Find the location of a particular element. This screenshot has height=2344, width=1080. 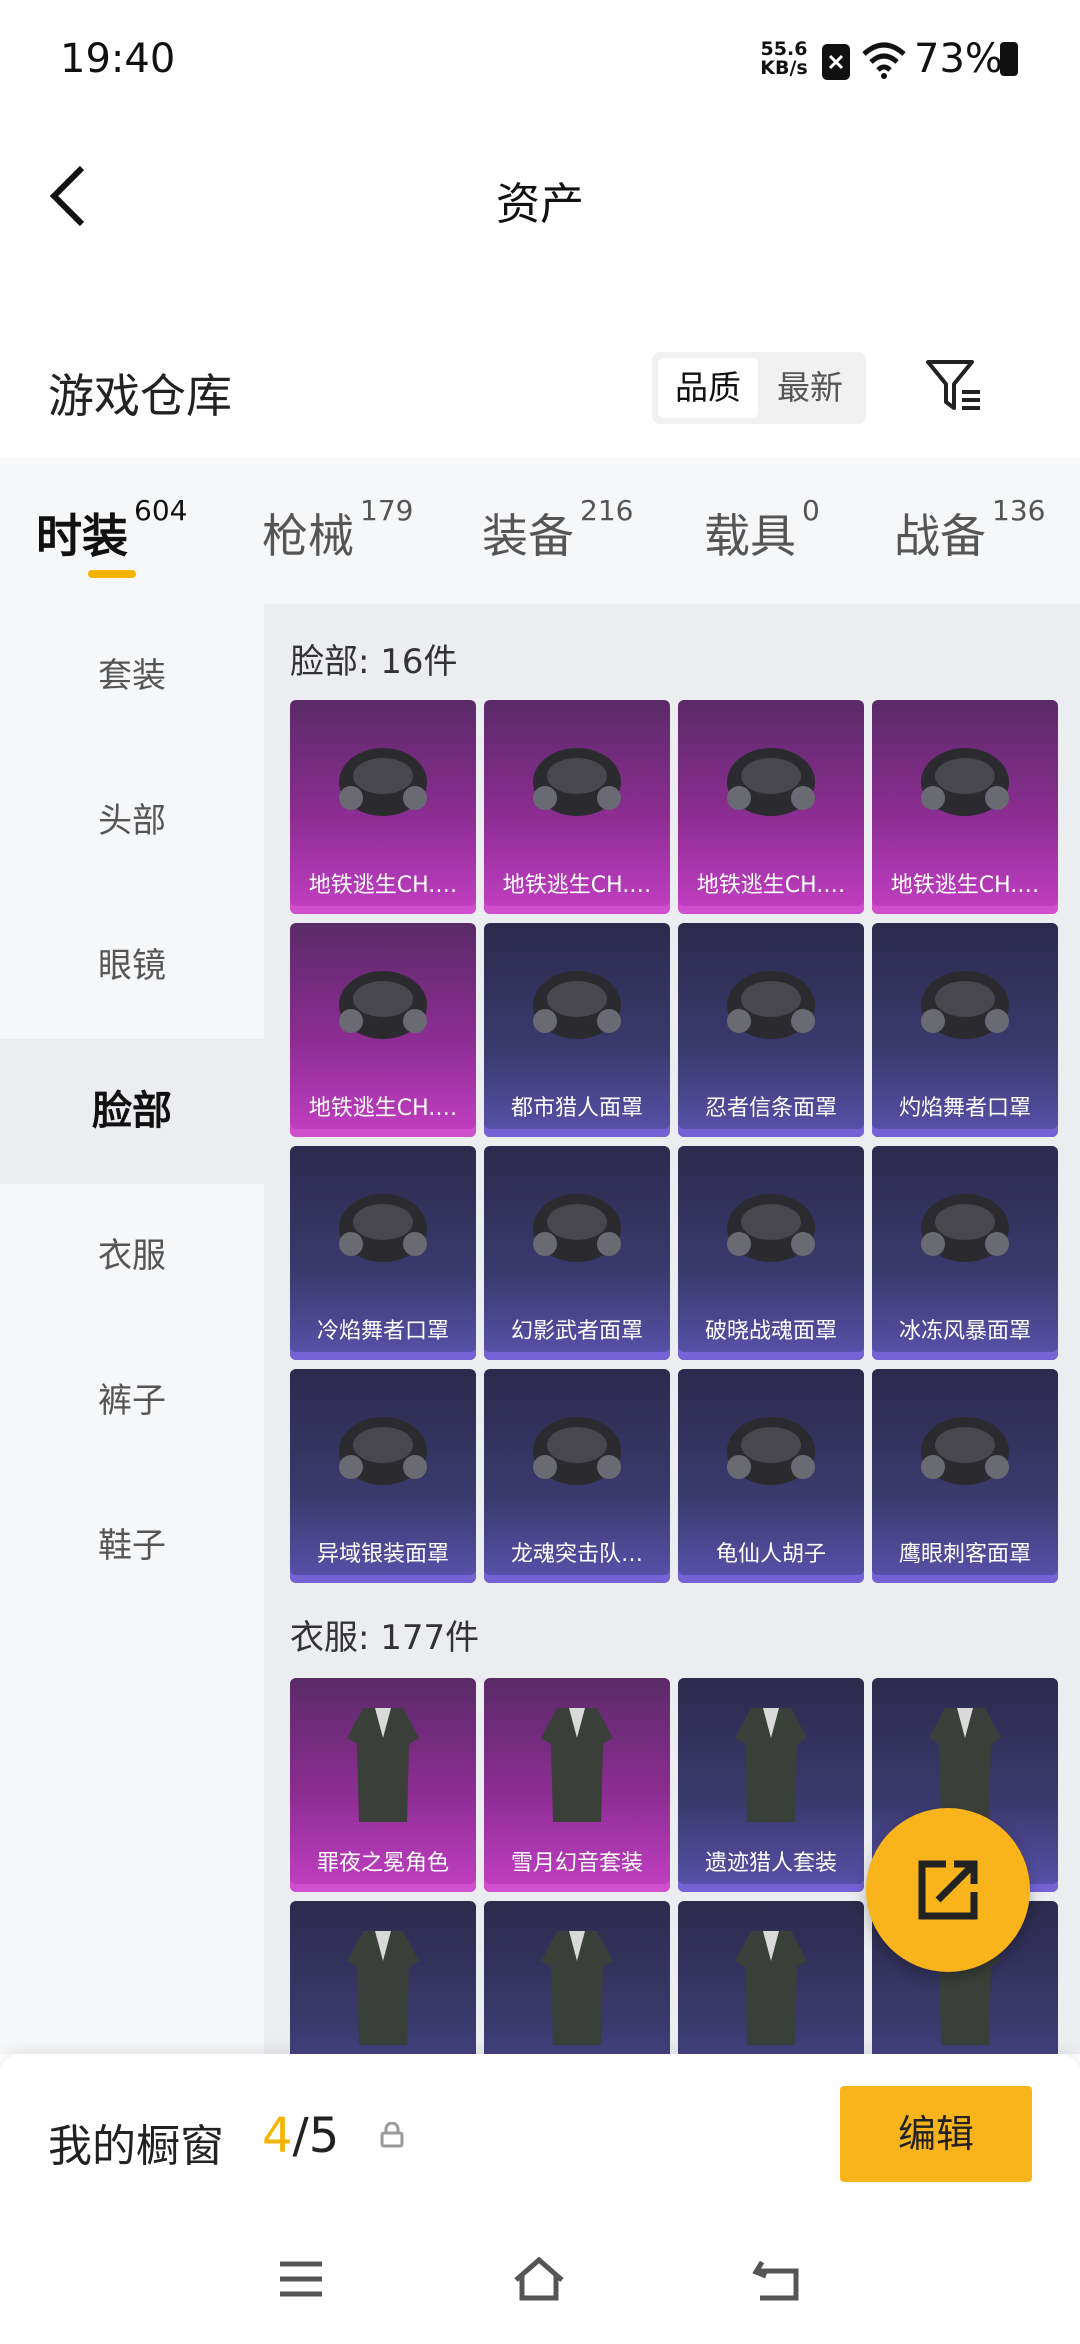

lock-icon is located at coordinates (392, 2134).